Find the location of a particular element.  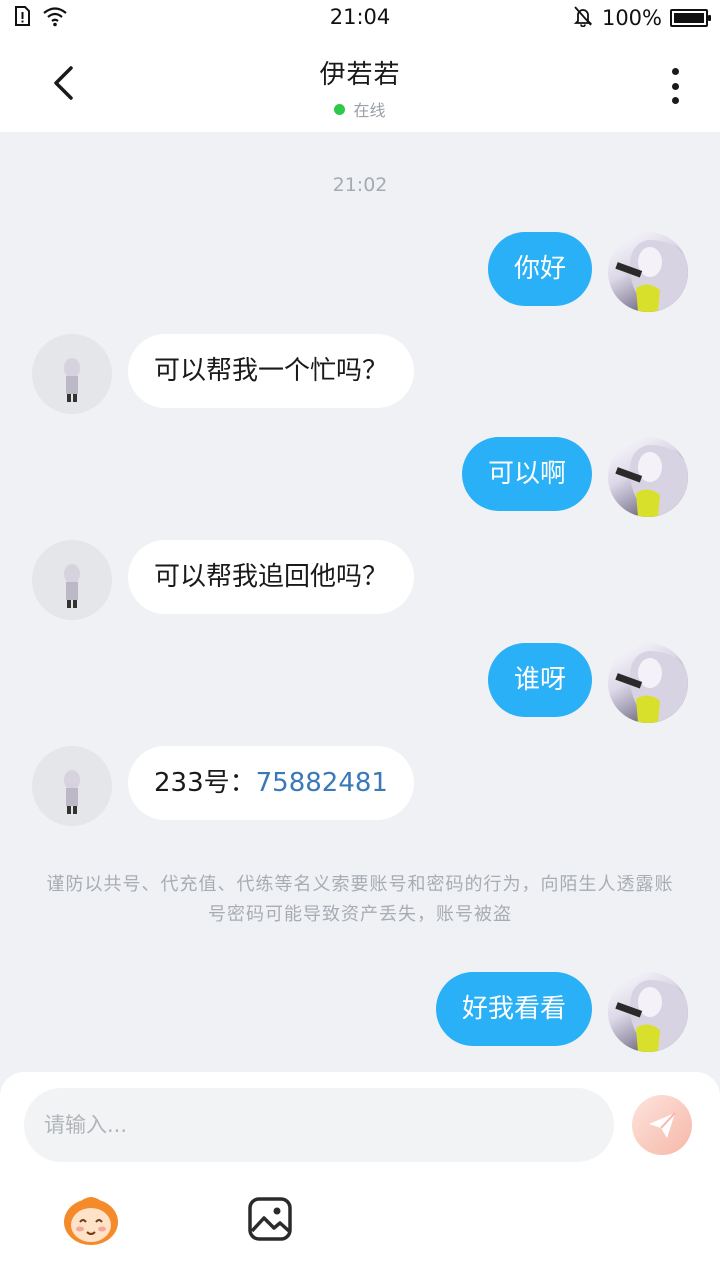

send-icon is located at coordinates (662, 1125).